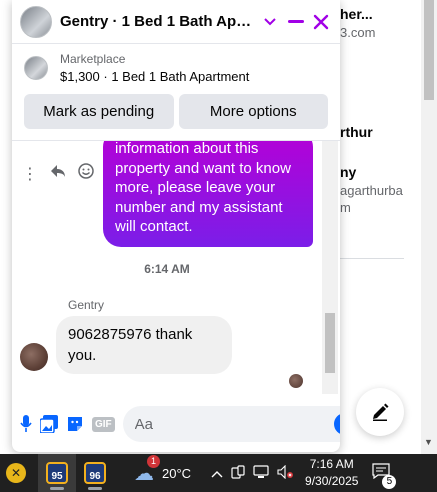 The width and height of the screenshot is (437, 492). Describe the element at coordinates (34, 357) in the screenshot. I see `sender-avatar` at that location.